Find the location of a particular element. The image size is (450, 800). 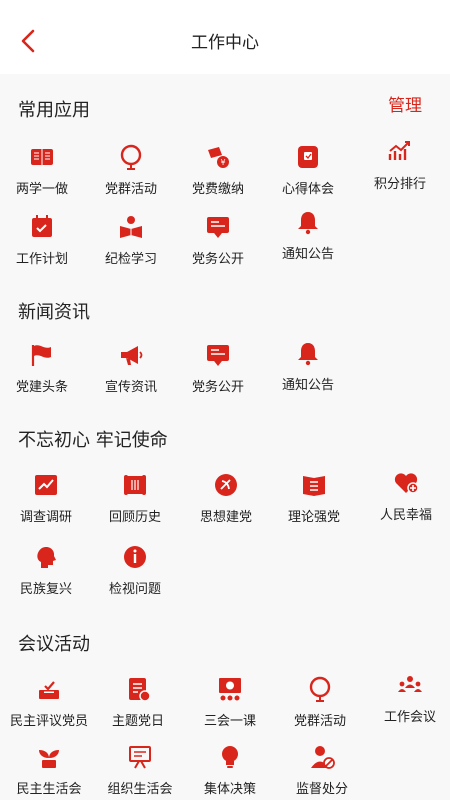

info-icon is located at coordinates (135, 557).